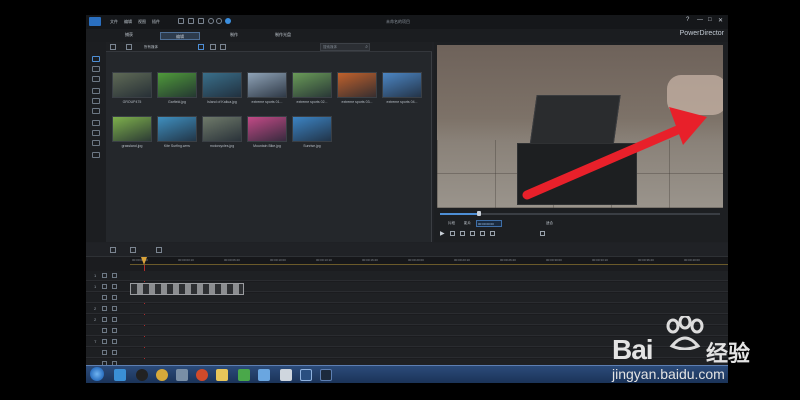 The image size is (800, 400). I want to click on search-icon: ⌕, so click(366, 47).